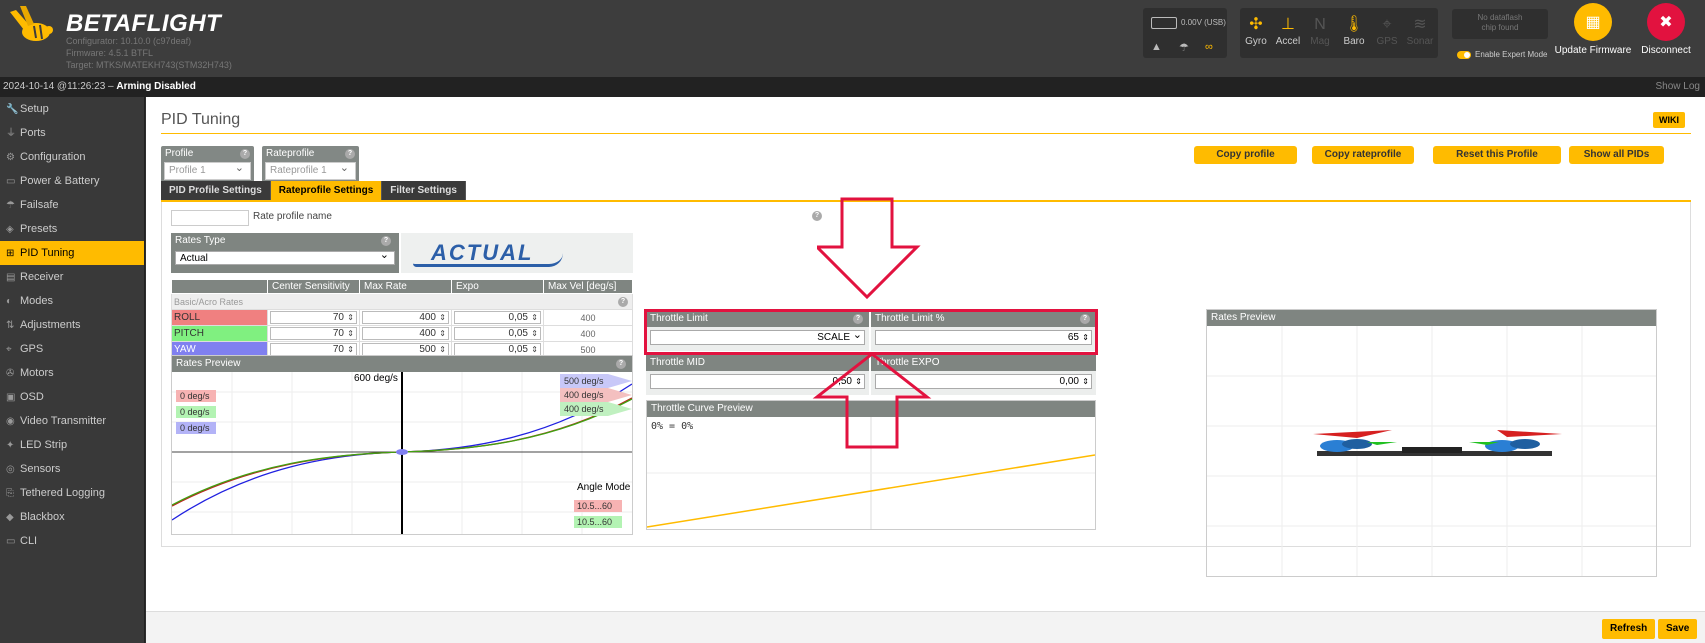  What do you see at coordinates (1420, 24) in the screenshot?
I see `sonar-icon: ≋` at bounding box center [1420, 24].